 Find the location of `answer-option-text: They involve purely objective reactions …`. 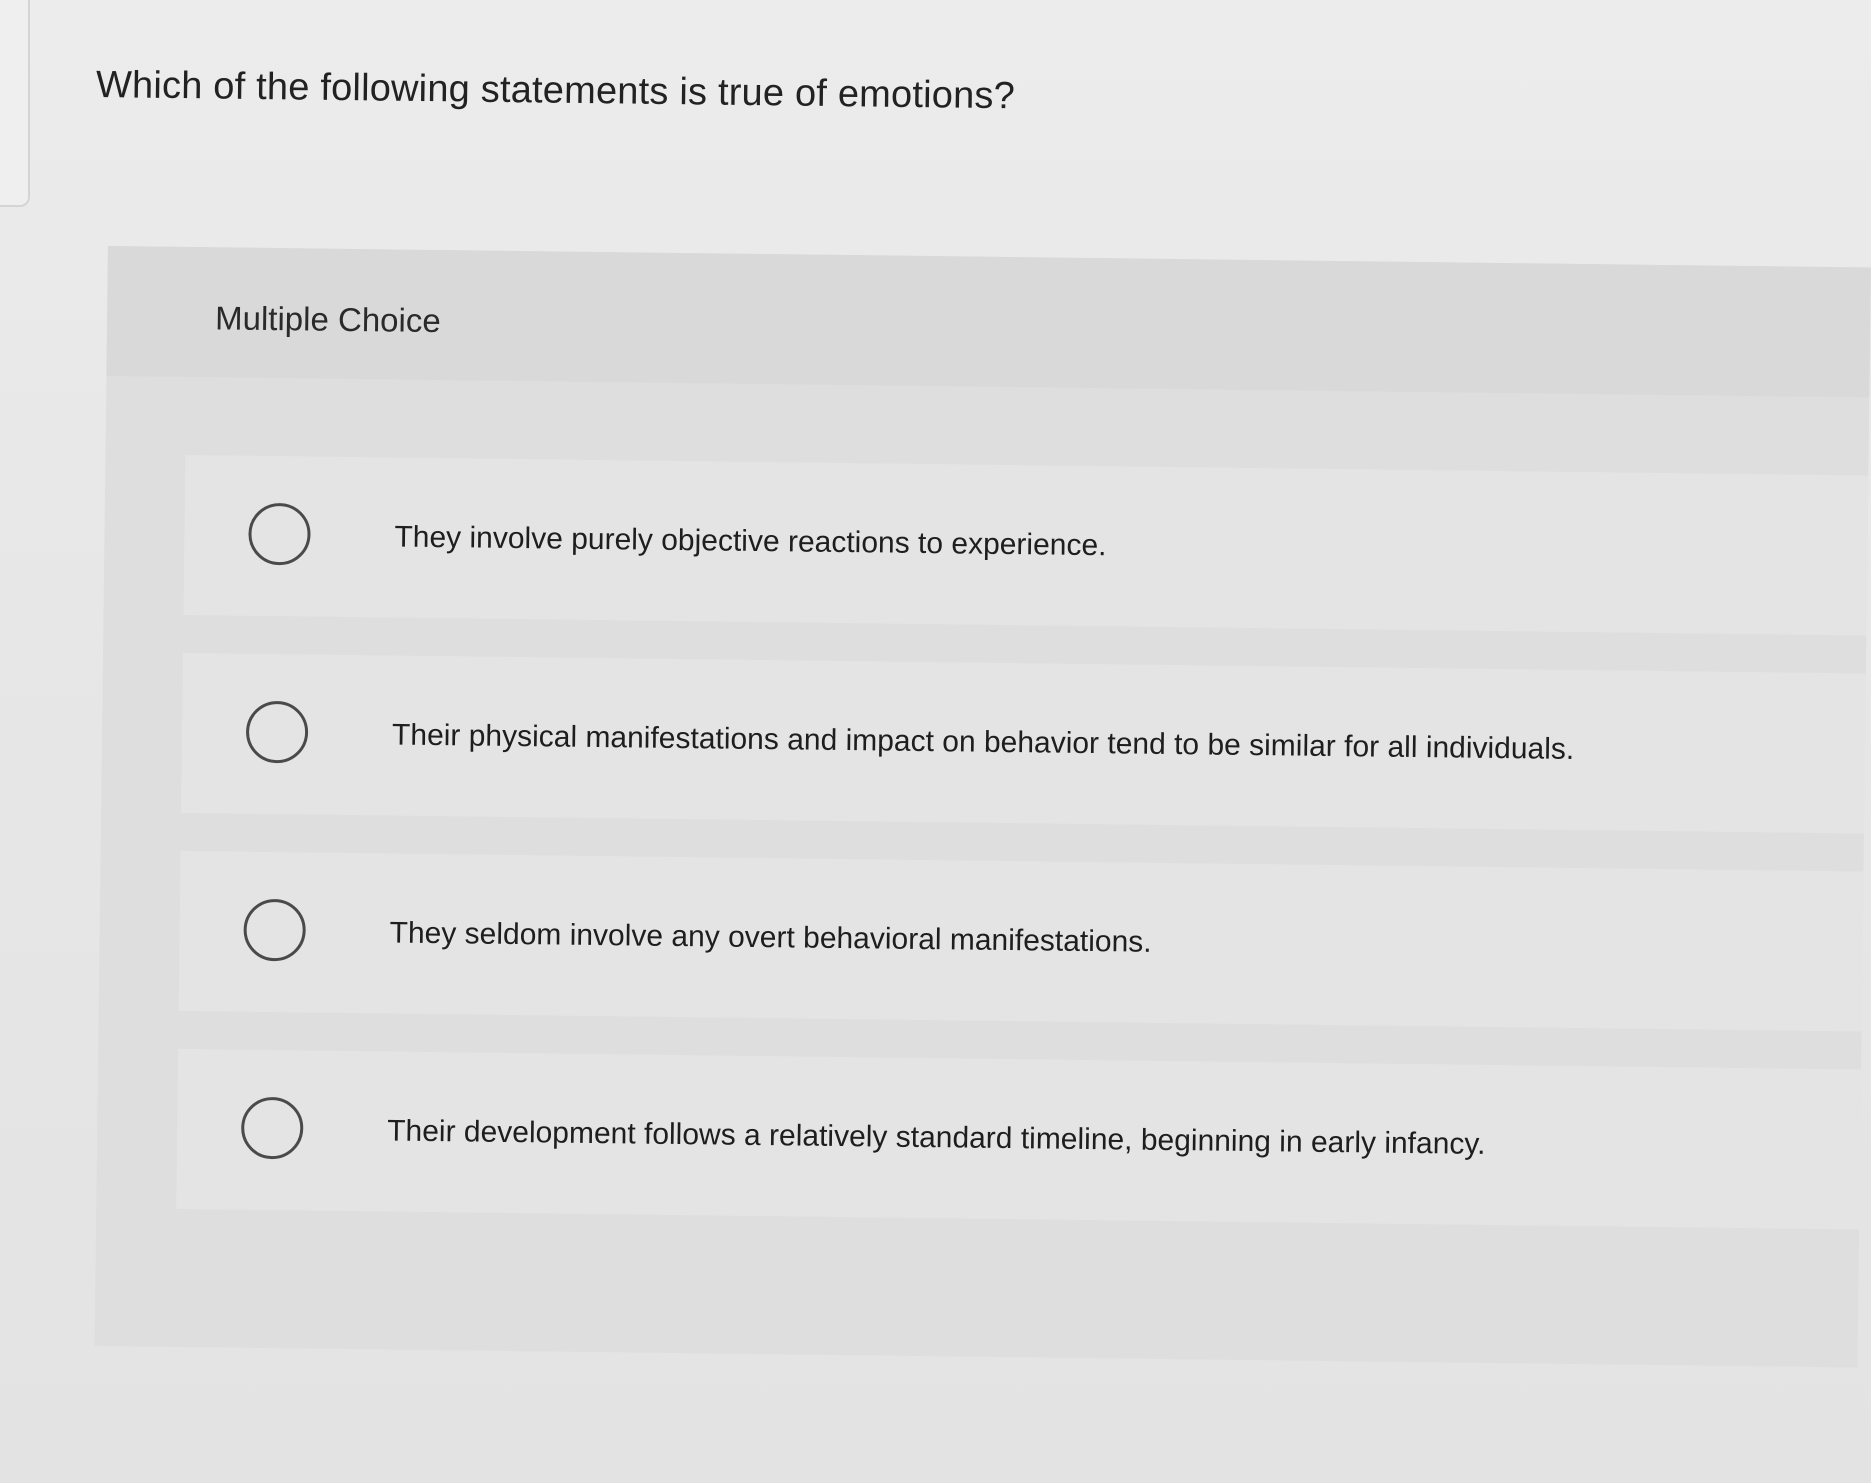

answer-option-text: They involve purely objective reactions … is located at coordinates (750, 541).